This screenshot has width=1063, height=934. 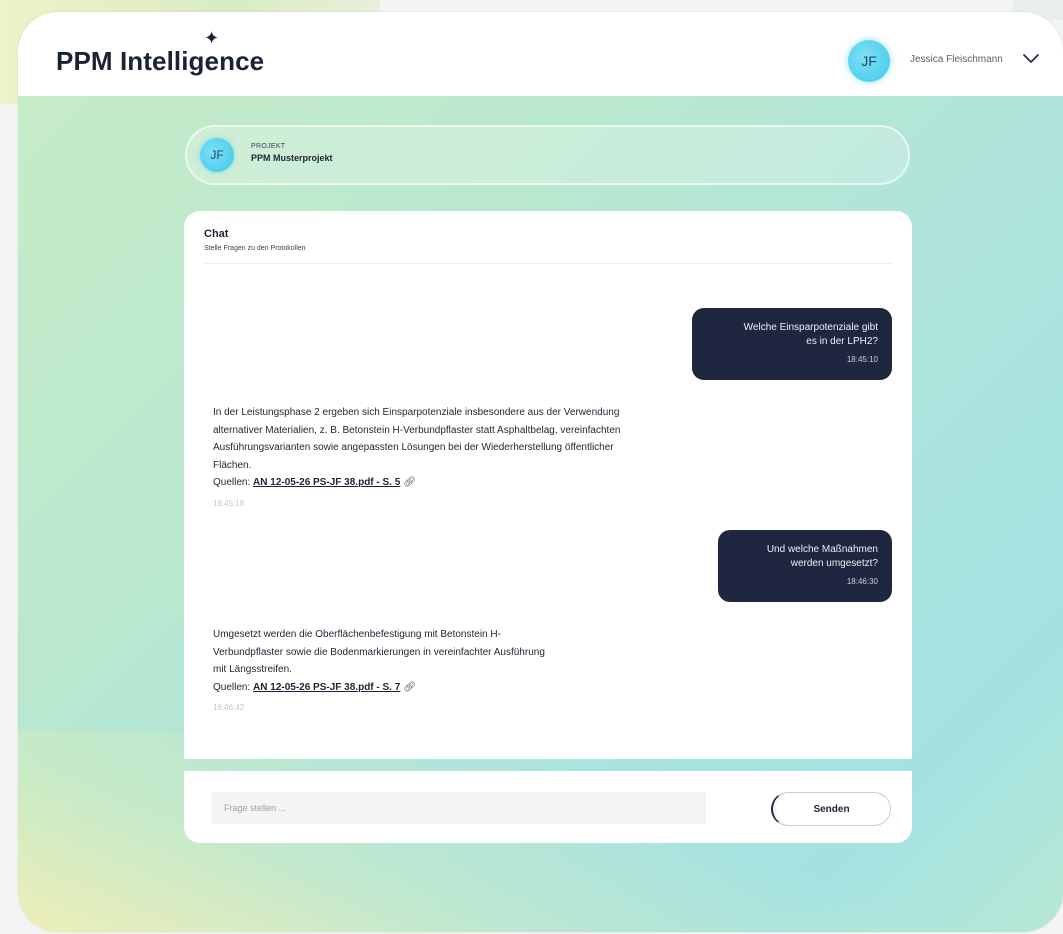 I want to click on message-time: 18:46:30, so click(x=862, y=581).